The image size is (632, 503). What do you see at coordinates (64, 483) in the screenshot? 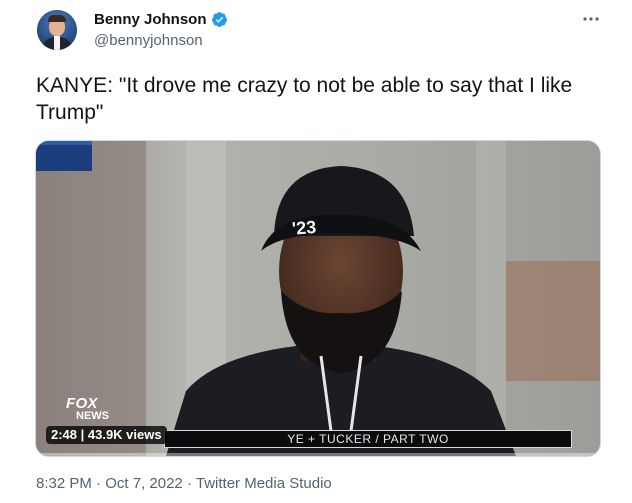
I see `tweet-time: 8:32 PM` at bounding box center [64, 483].